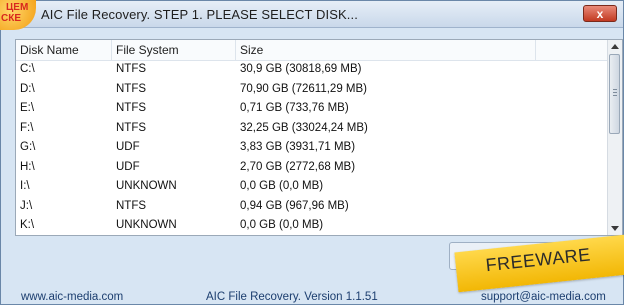 Image resolution: width=624 pixels, height=305 pixels. Describe the element at coordinates (294, 205) in the screenshot. I see `size-cell: 0,94 GB (967,96 MB)` at that location.